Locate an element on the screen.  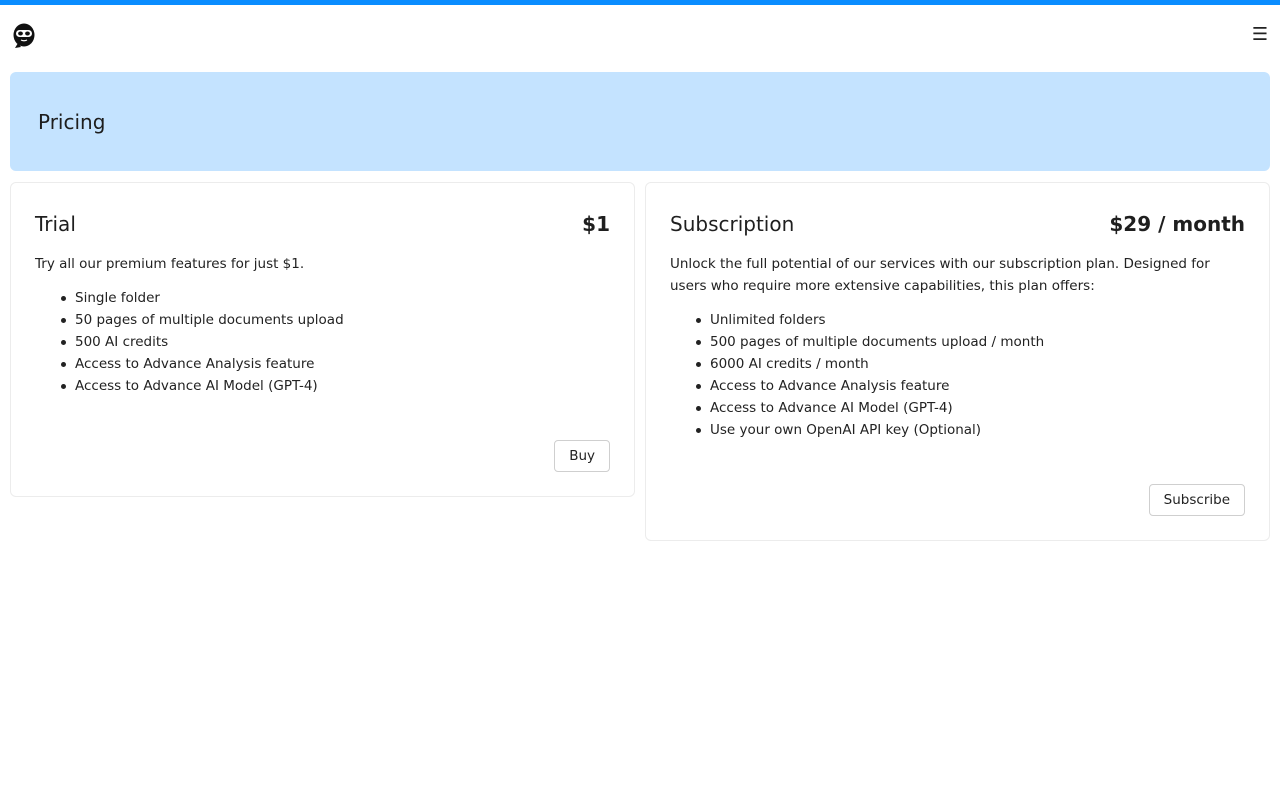
ninja-mask-icon is located at coordinates (24, 35).